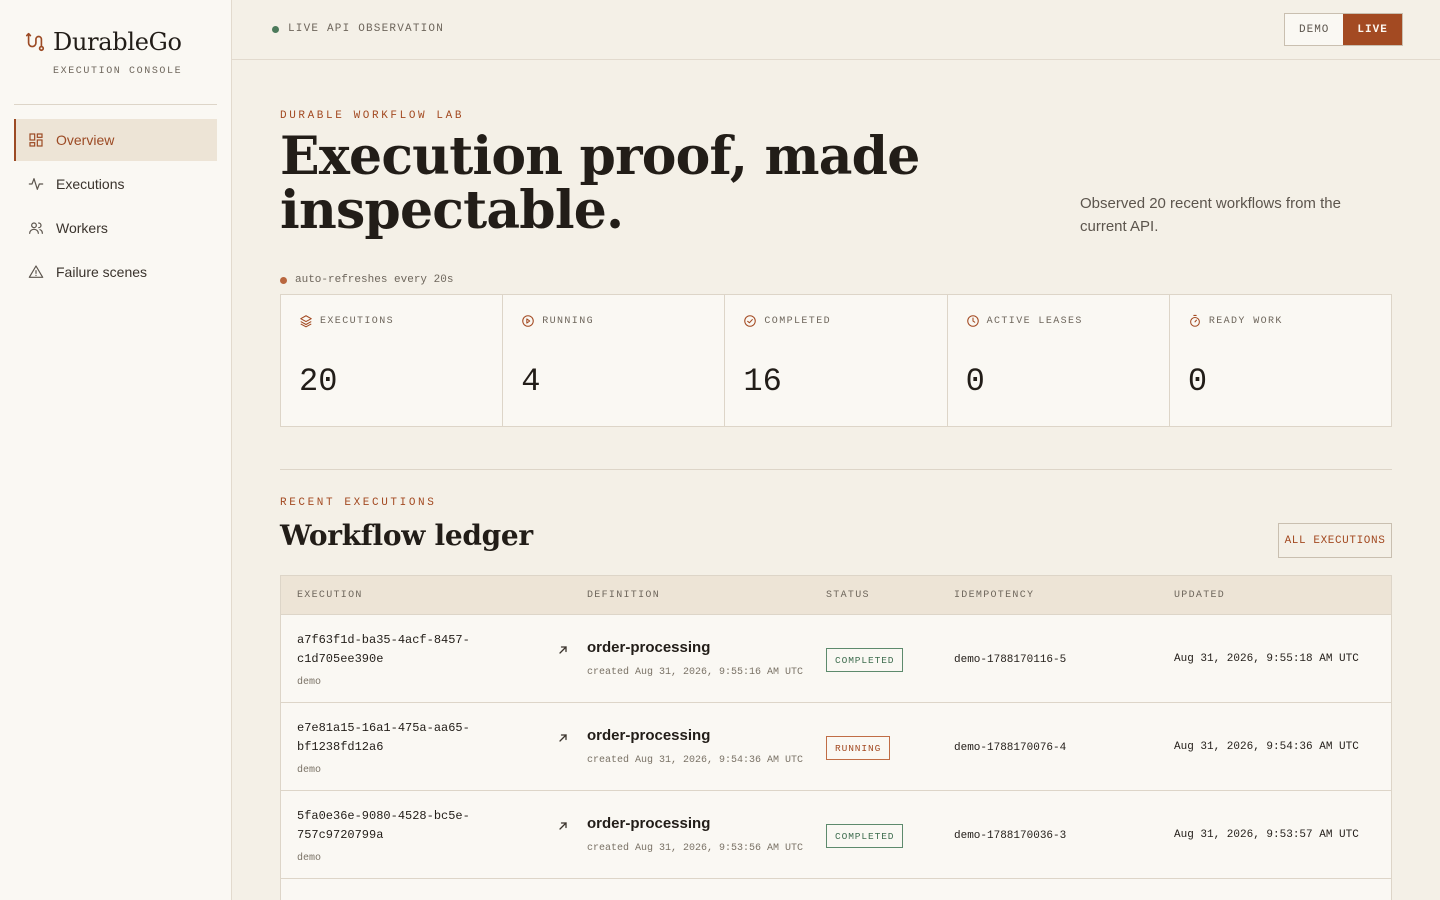 This screenshot has width=1440, height=900. Describe the element at coordinates (531, 381) in the screenshot. I see `stat-value: 4` at that location.